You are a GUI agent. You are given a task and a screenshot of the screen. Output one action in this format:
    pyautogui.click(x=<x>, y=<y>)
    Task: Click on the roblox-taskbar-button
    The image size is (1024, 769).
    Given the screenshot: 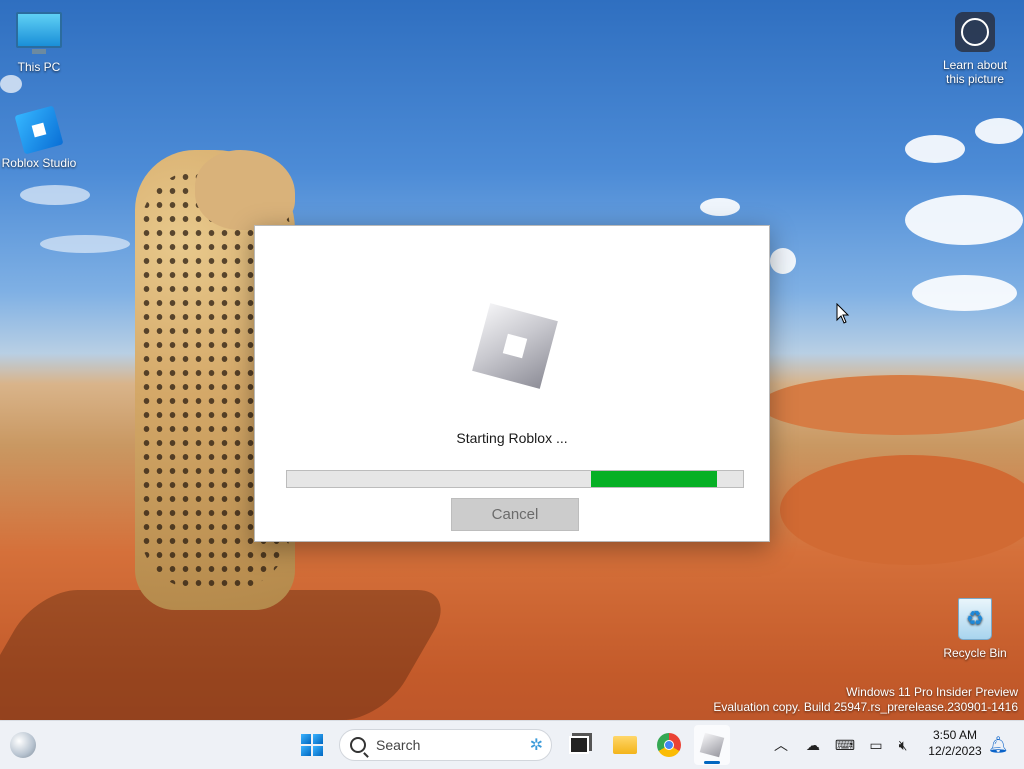 What is the action you would take?
    pyautogui.click(x=712, y=745)
    